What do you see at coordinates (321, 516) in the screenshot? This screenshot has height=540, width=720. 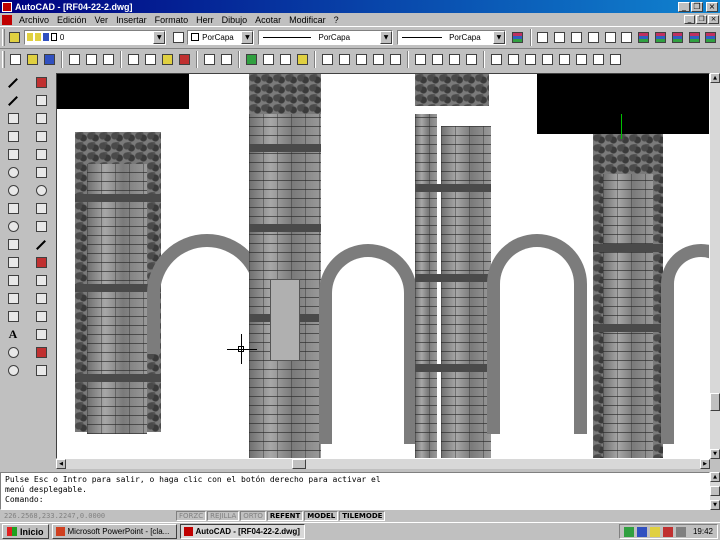 I see `model-toggle: MODEL` at bounding box center [321, 516].